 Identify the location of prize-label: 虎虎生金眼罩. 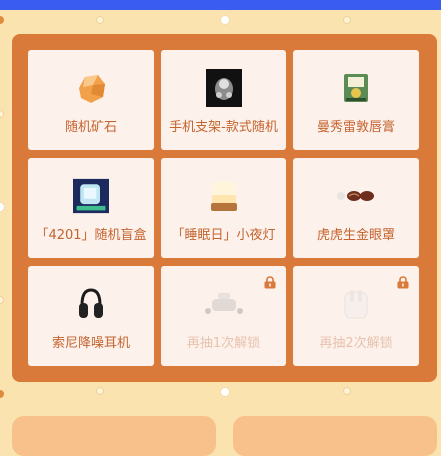
(355, 235).